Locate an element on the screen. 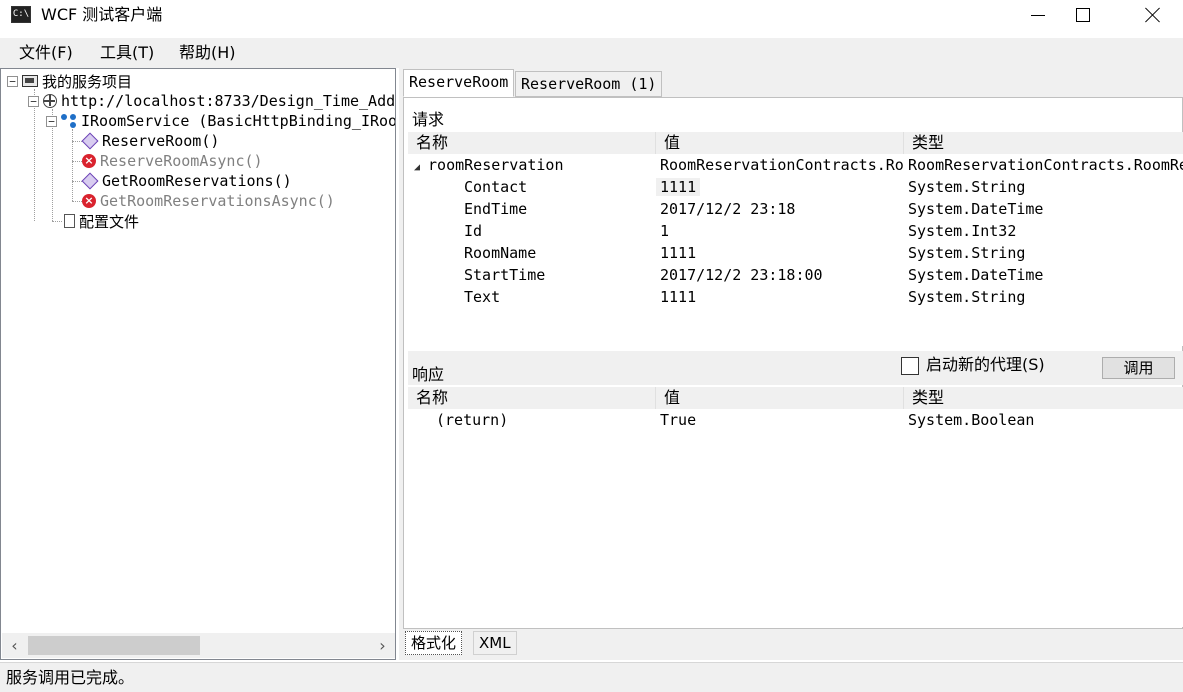 The height and width of the screenshot is (692, 1183). scrollbar-thumb is located at coordinates (114, 645).